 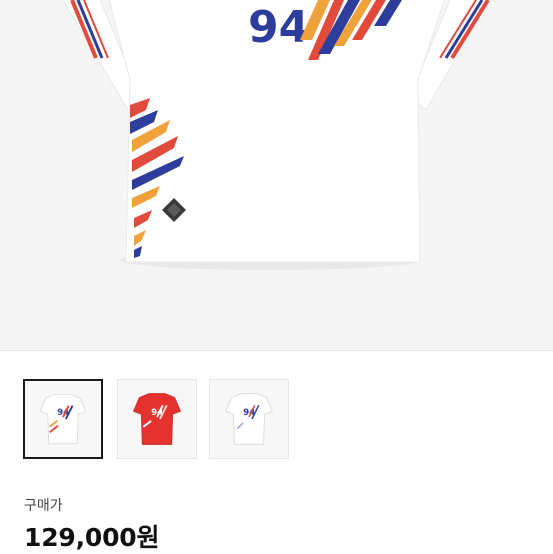 I want to click on price-label: 구매가, so click(x=43, y=506).